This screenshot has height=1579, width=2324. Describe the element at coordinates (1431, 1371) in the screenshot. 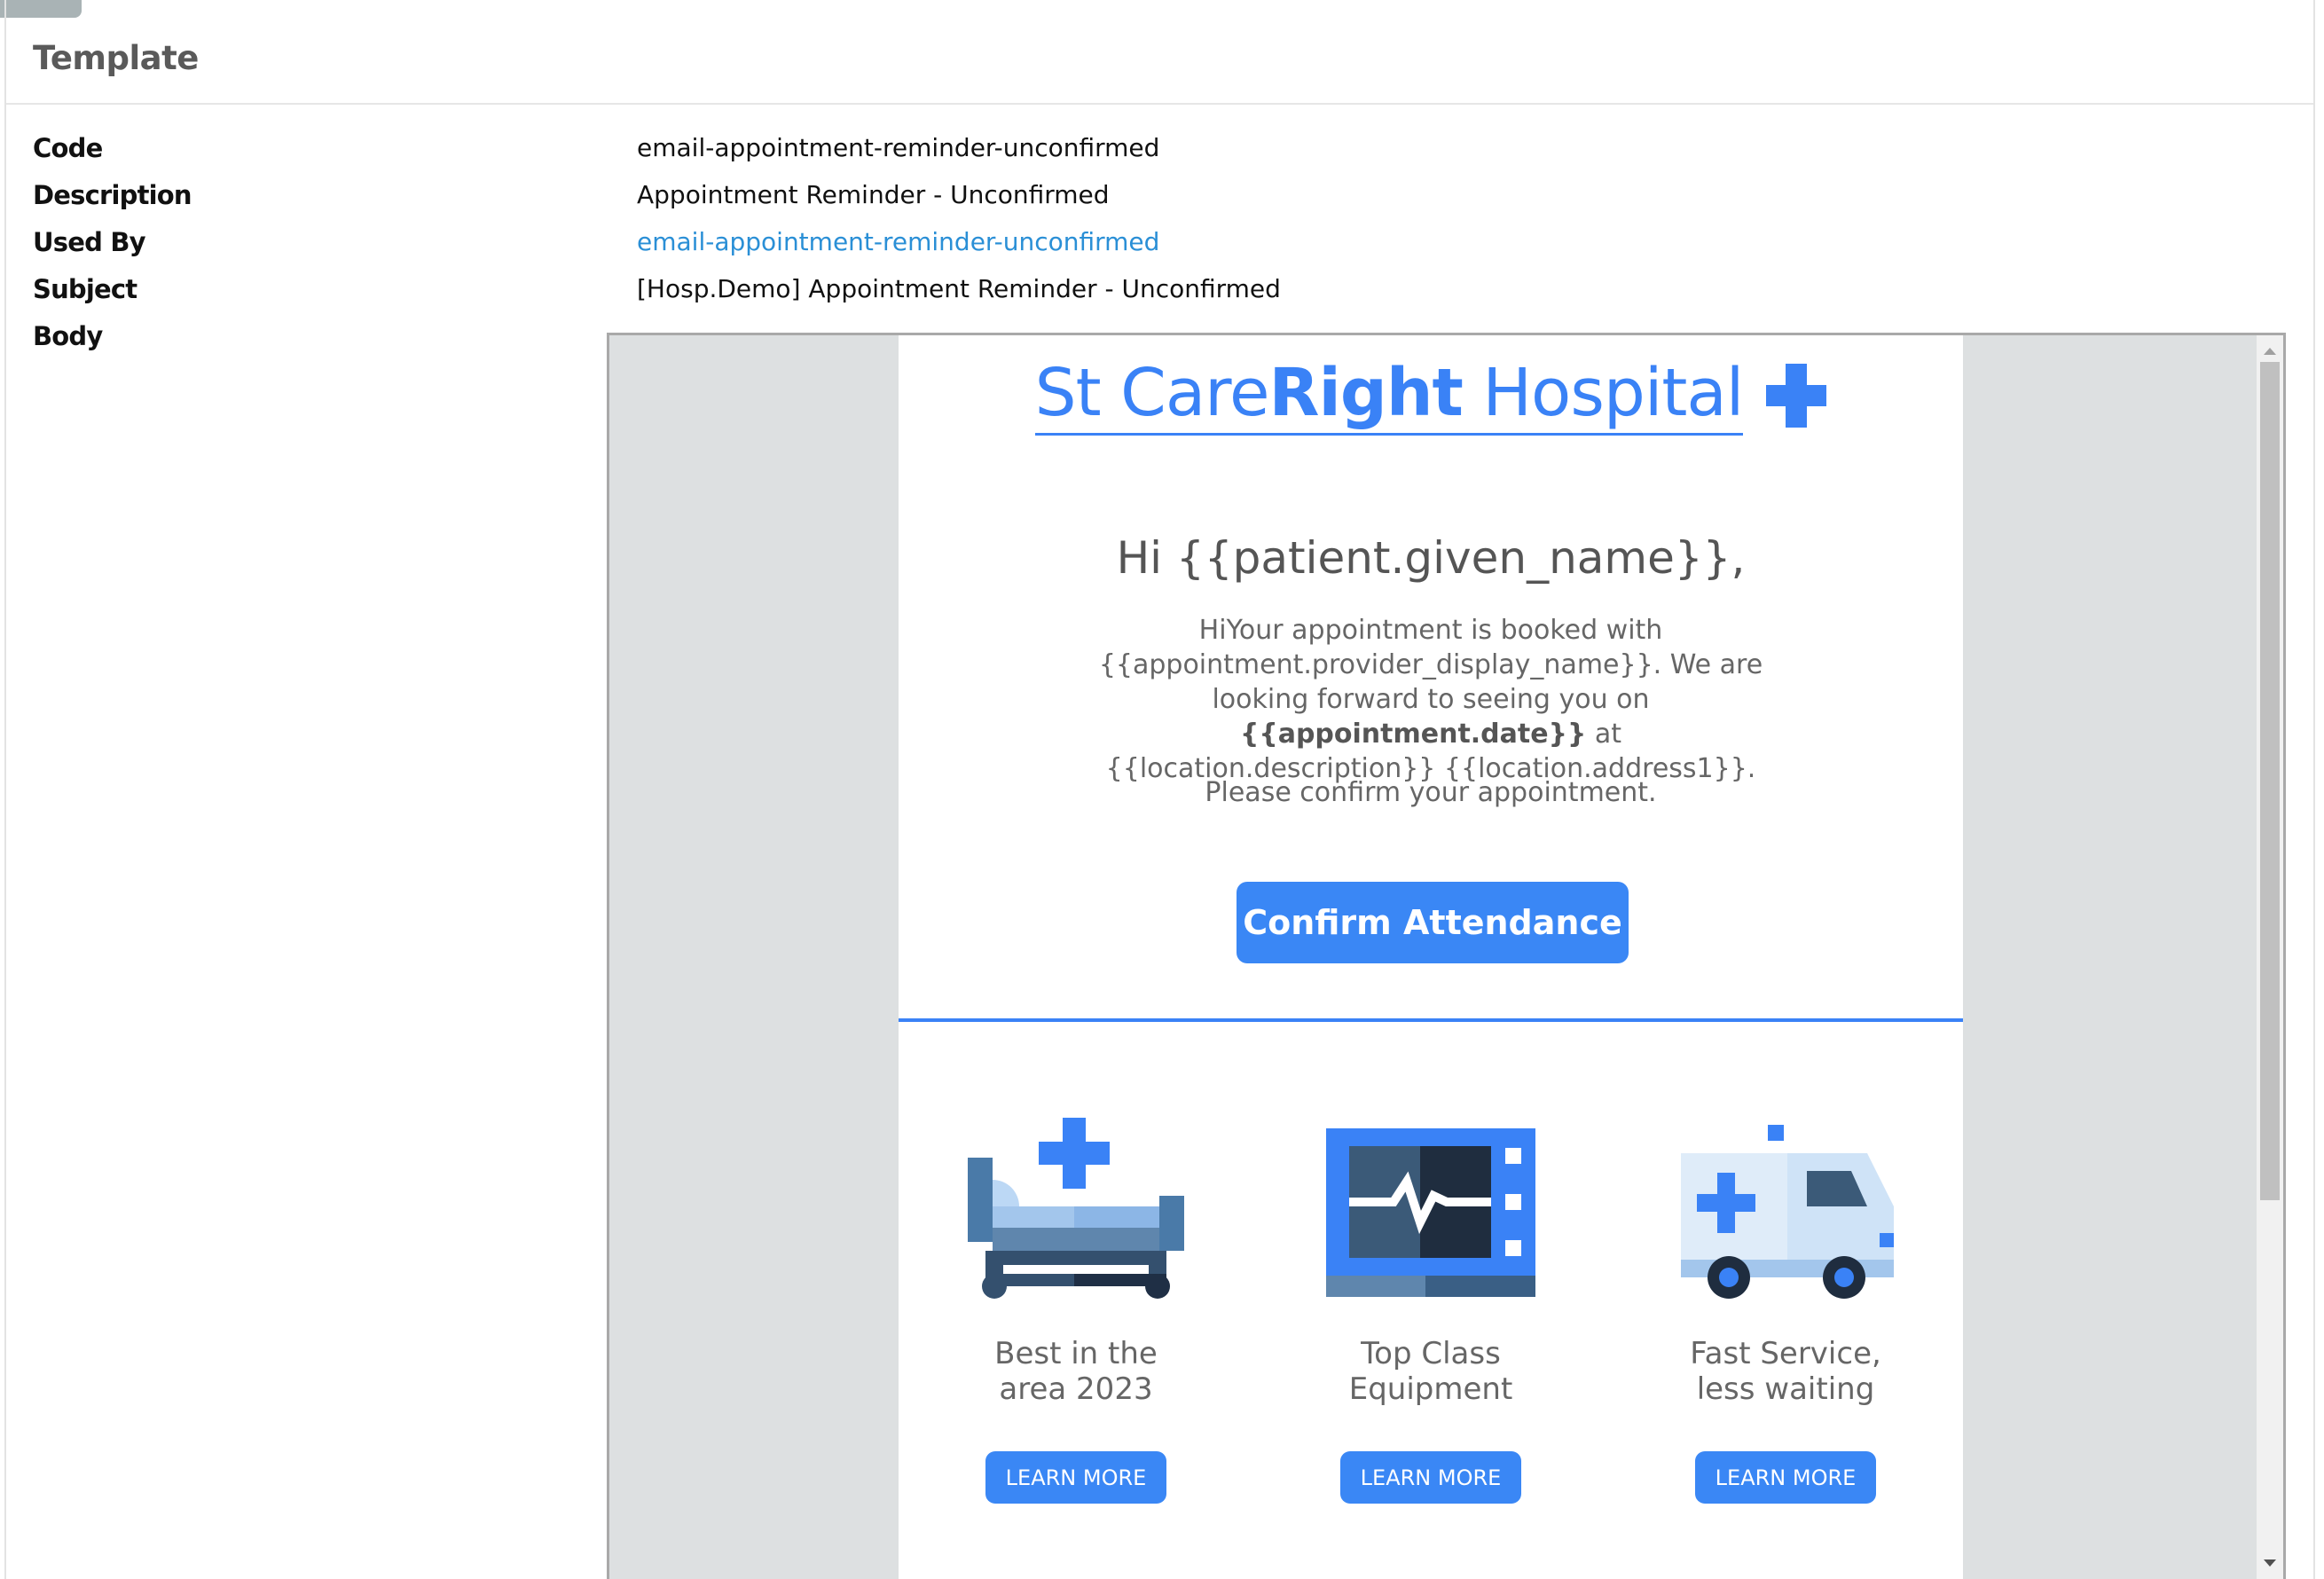

I see `feature-text: Top Class Equipment` at that location.